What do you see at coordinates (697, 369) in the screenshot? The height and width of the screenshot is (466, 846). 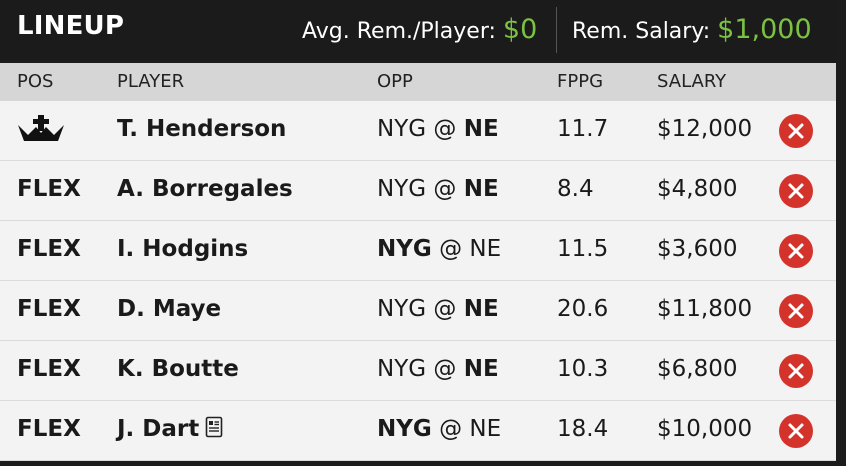 I see `salary-value: $6,800` at bounding box center [697, 369].